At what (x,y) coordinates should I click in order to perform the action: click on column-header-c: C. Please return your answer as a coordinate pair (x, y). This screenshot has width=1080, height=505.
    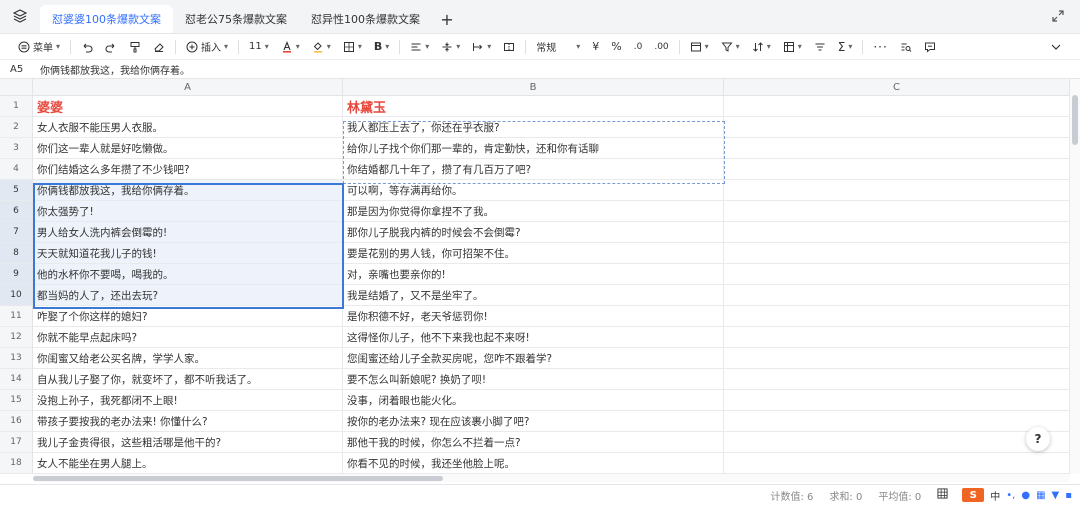
    Looking at the image, I should click on (897, 87).